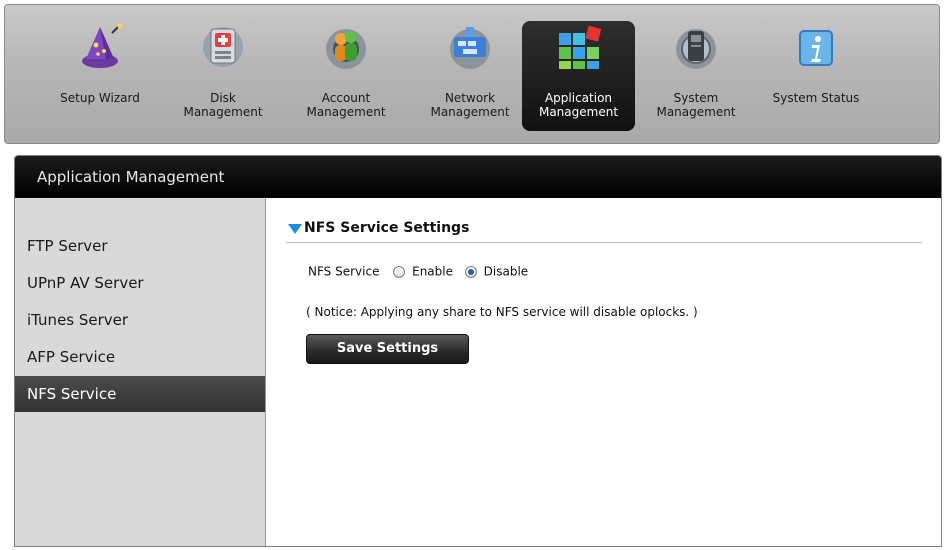 Image resolution: width=948 pixels, height=550 pixels. Describe the element at coordinates (578, 76) in the screenshot. I see `toolbar-application-management: Application Management` at that location.